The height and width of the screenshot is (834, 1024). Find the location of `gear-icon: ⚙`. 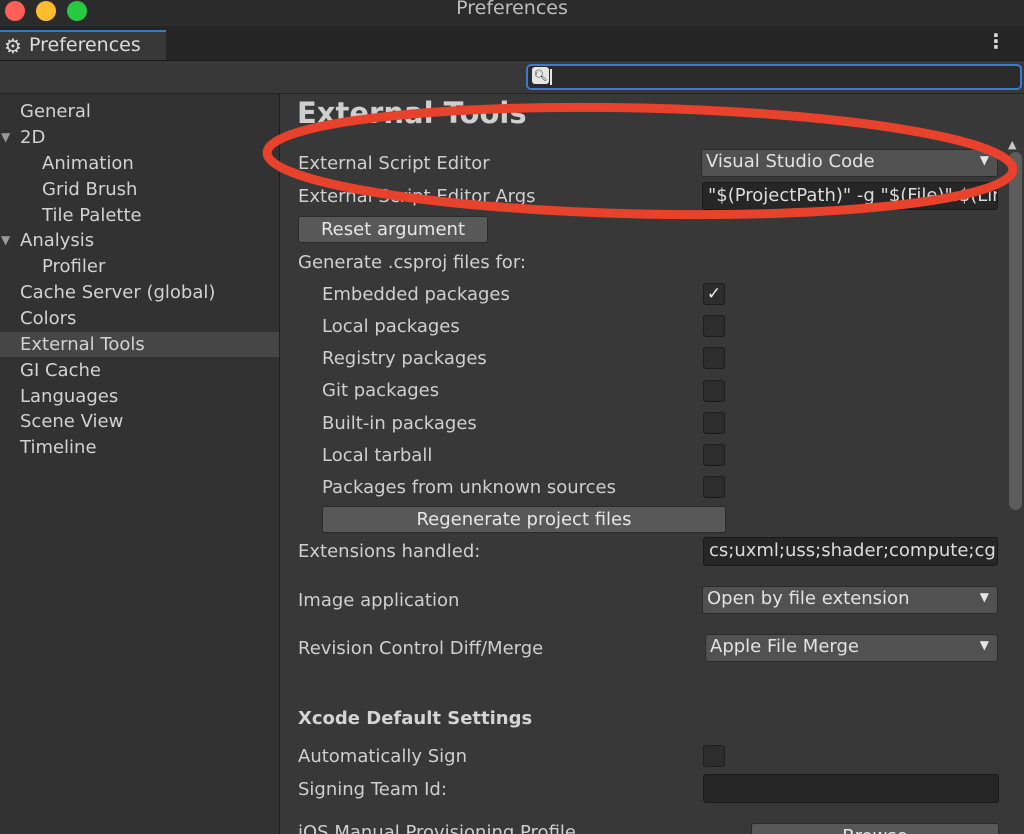

gear-icon: ⚙ is located at coordinates (13, 46).